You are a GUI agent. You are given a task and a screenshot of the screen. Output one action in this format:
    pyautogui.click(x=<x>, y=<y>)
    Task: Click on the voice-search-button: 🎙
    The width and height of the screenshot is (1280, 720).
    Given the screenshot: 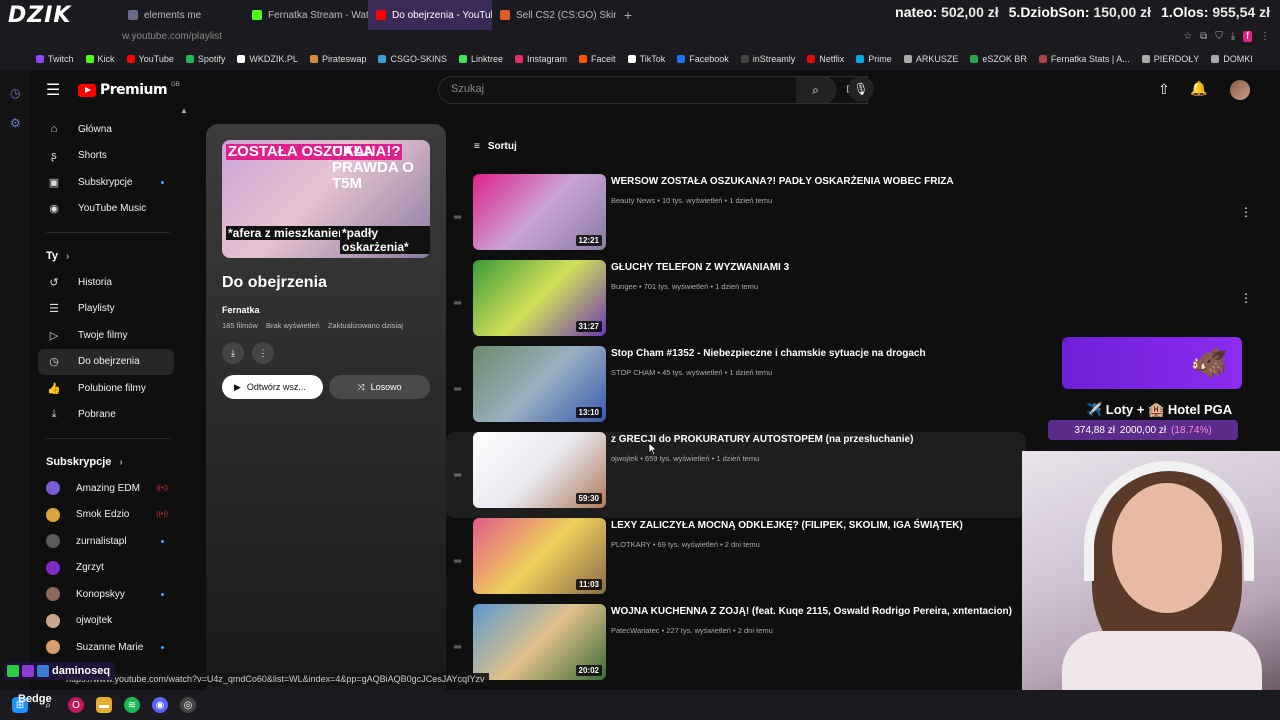 What is the action you would take?
    pyautogui.click(x=861, y=89)
    